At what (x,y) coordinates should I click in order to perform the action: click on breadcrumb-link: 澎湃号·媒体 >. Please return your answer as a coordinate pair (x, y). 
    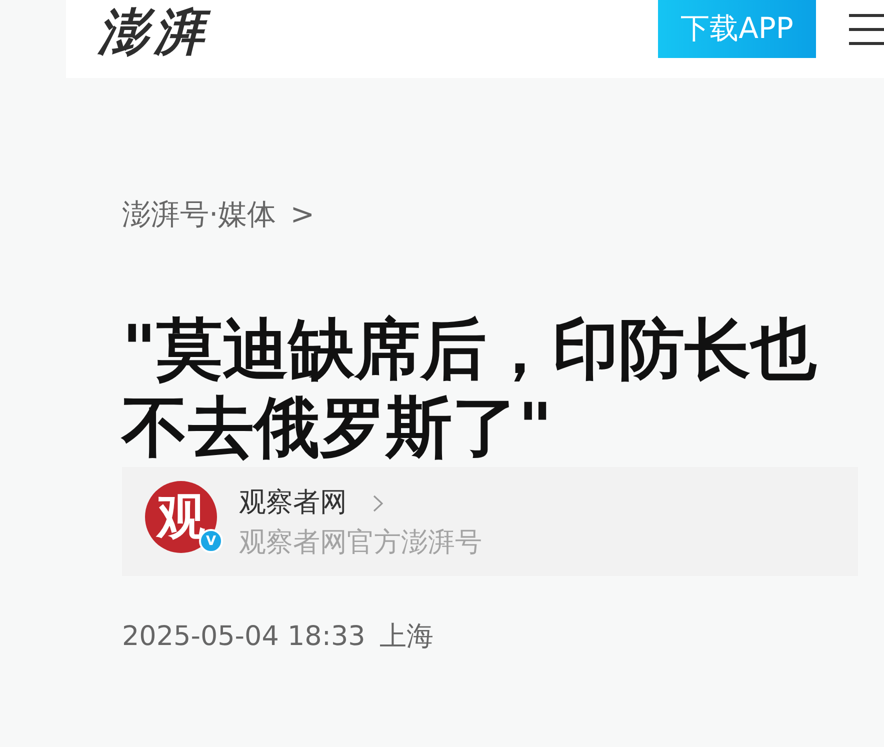
    Looking at the image, I should click on (218, 214).